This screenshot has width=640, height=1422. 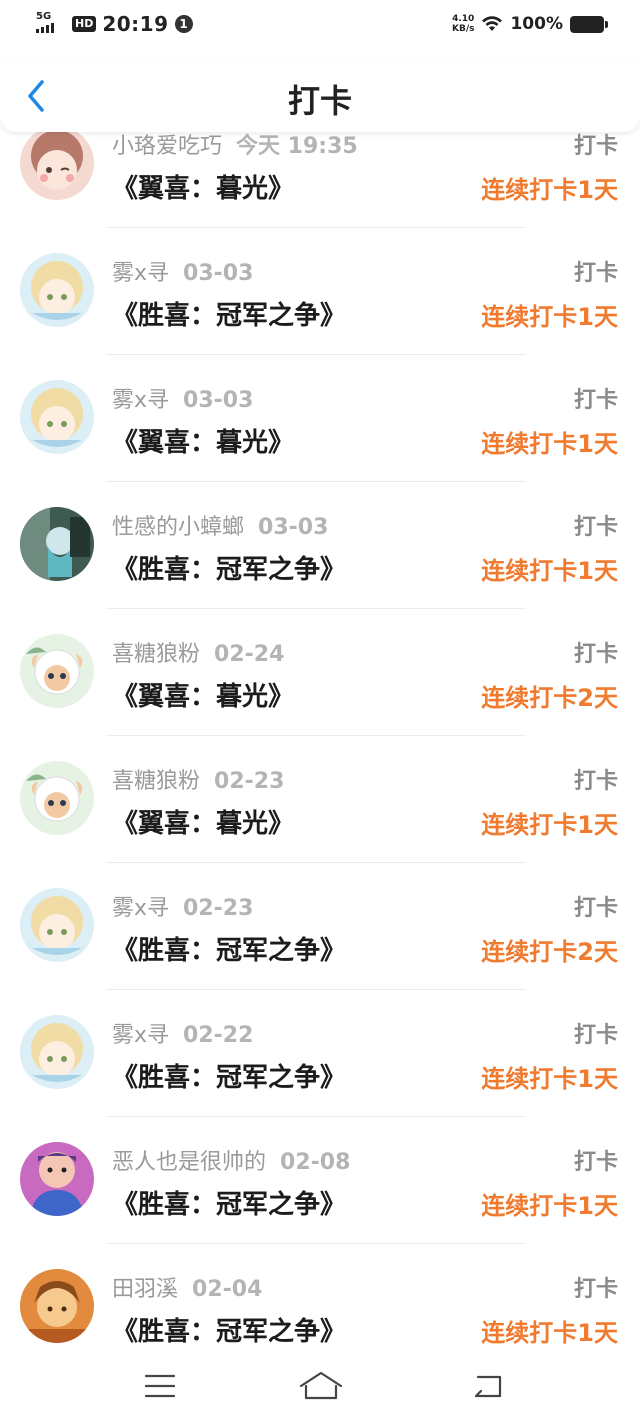 What do you see at coordinates (320, 926) in the screenshot?
I see `list-item: 雾x寻 02-23 《胜喜：冠军之争》 打卡连续打卡2天` at bounding box center [320, 926].